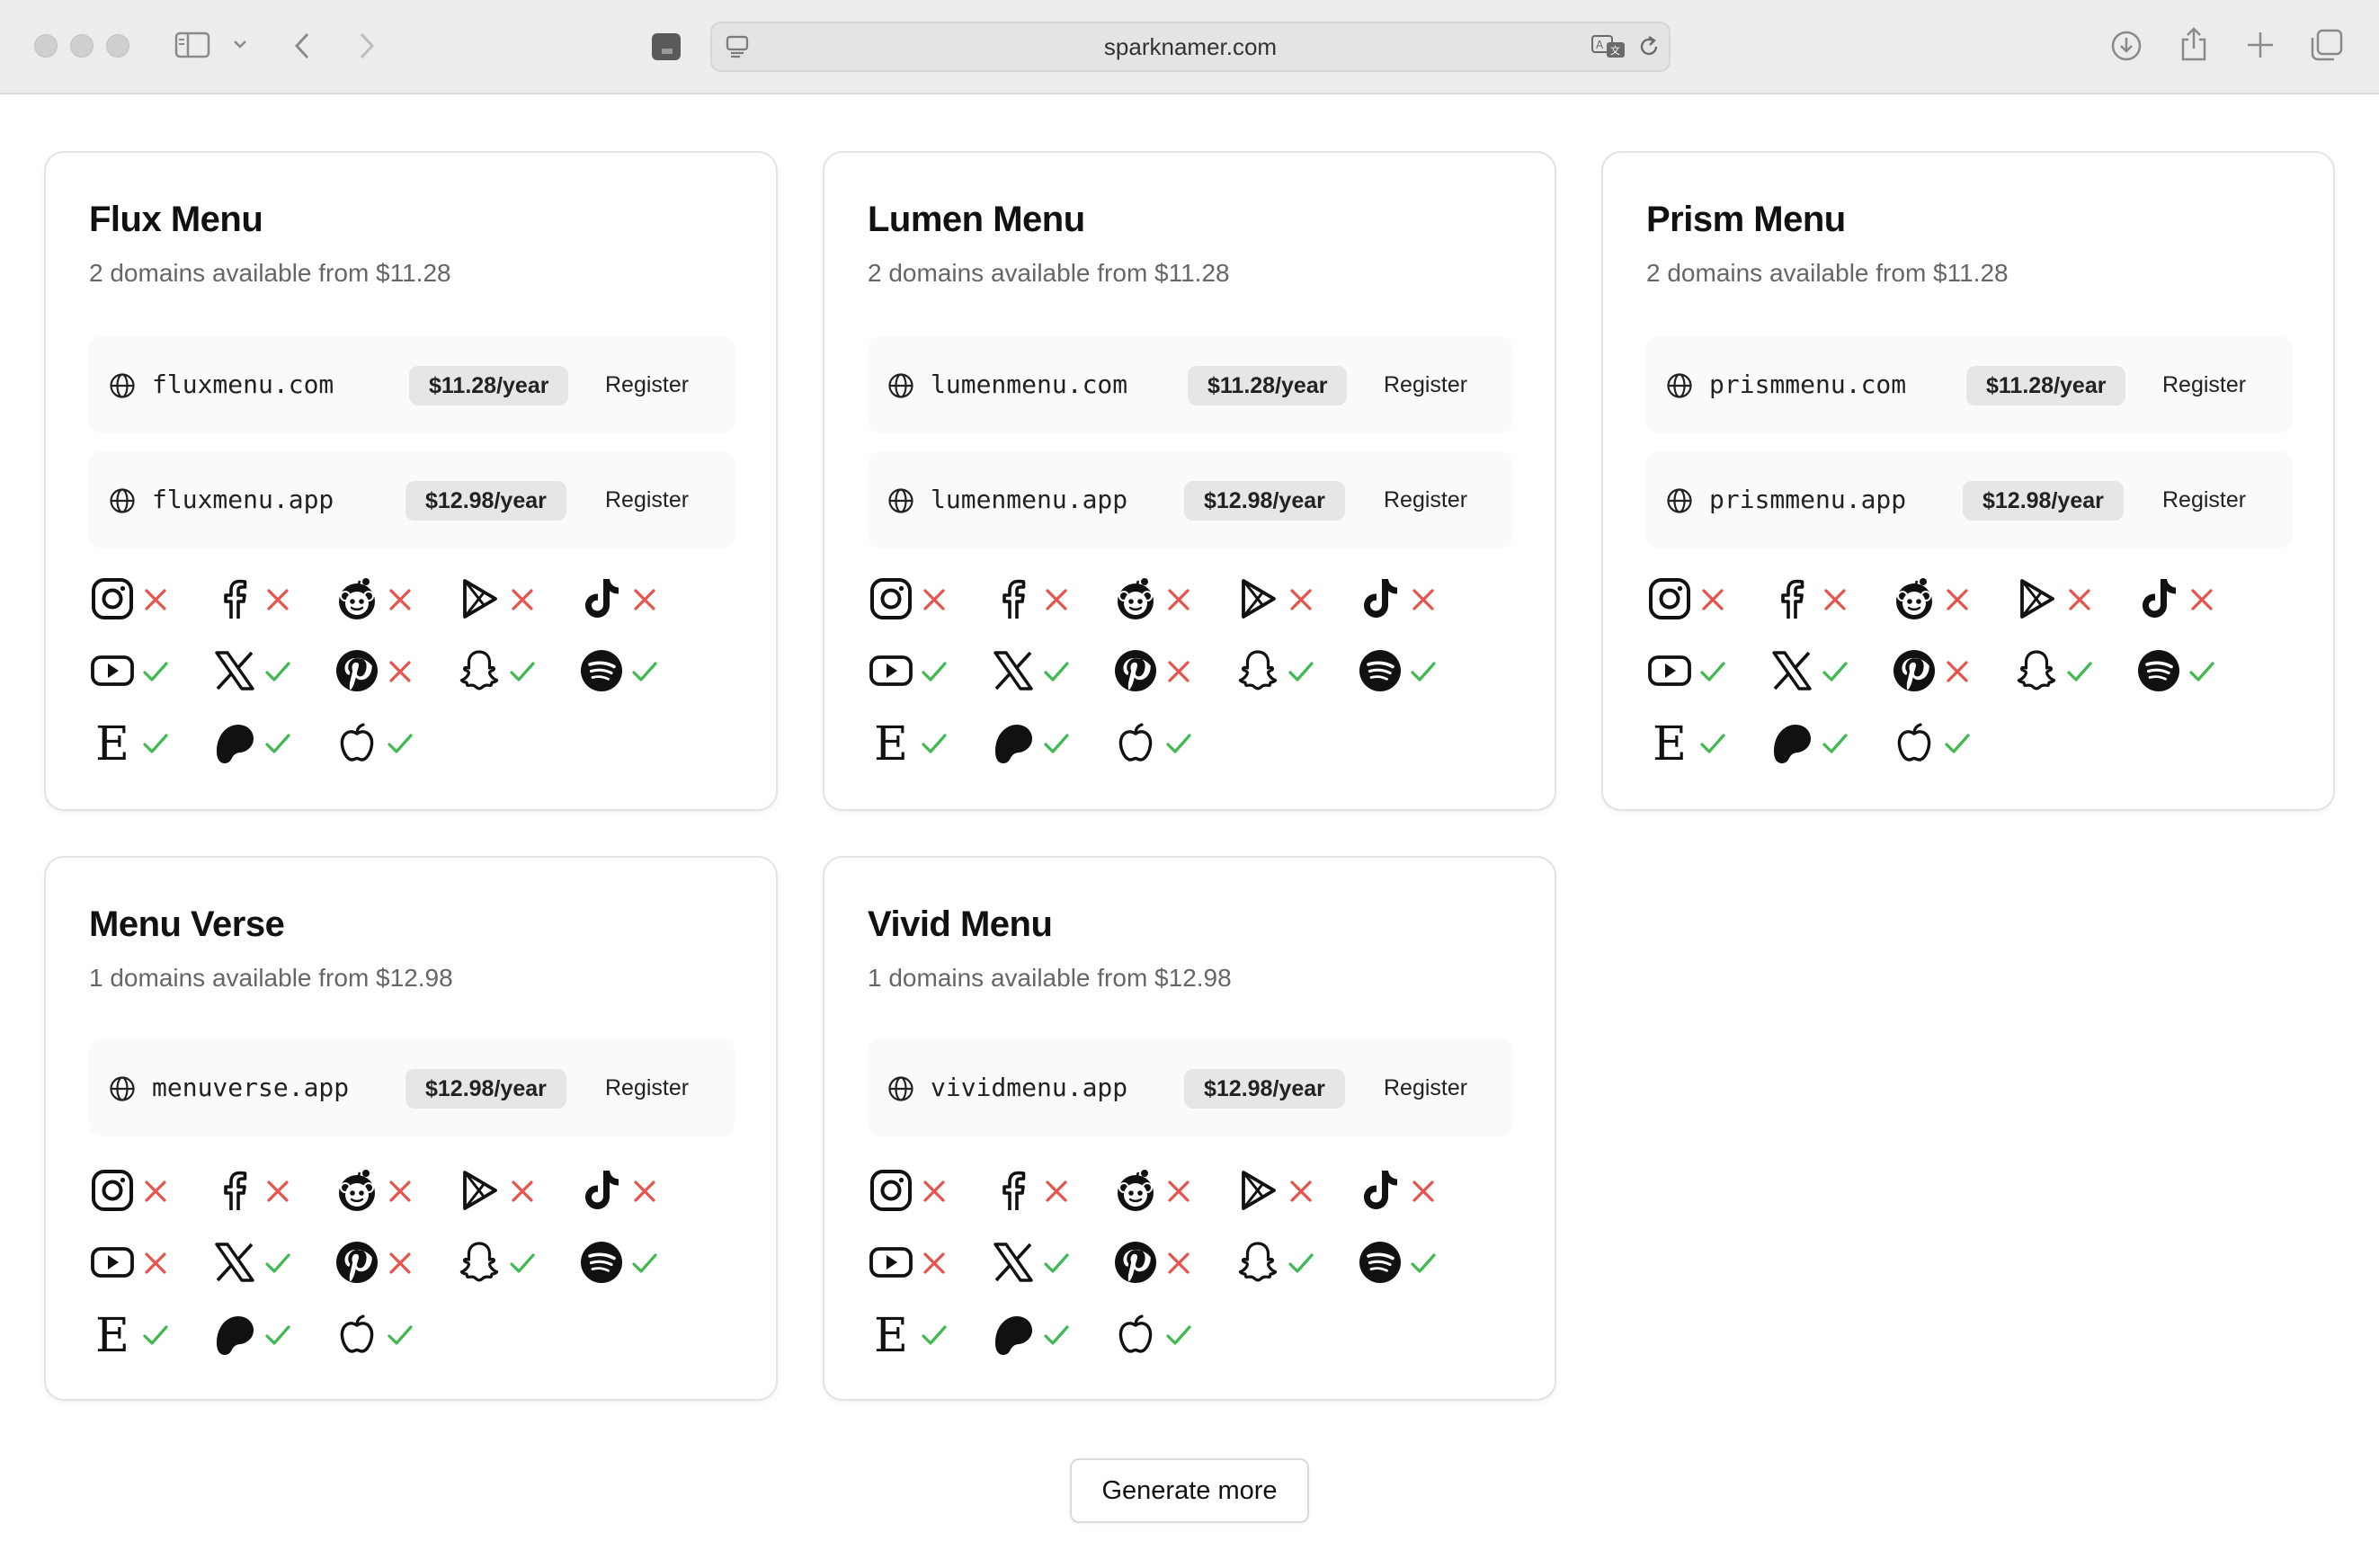 The image size is (2379, 1568). Describe the element at coordinates (2126, 46) in the screenshot. I see `downloads-icon` at that location.